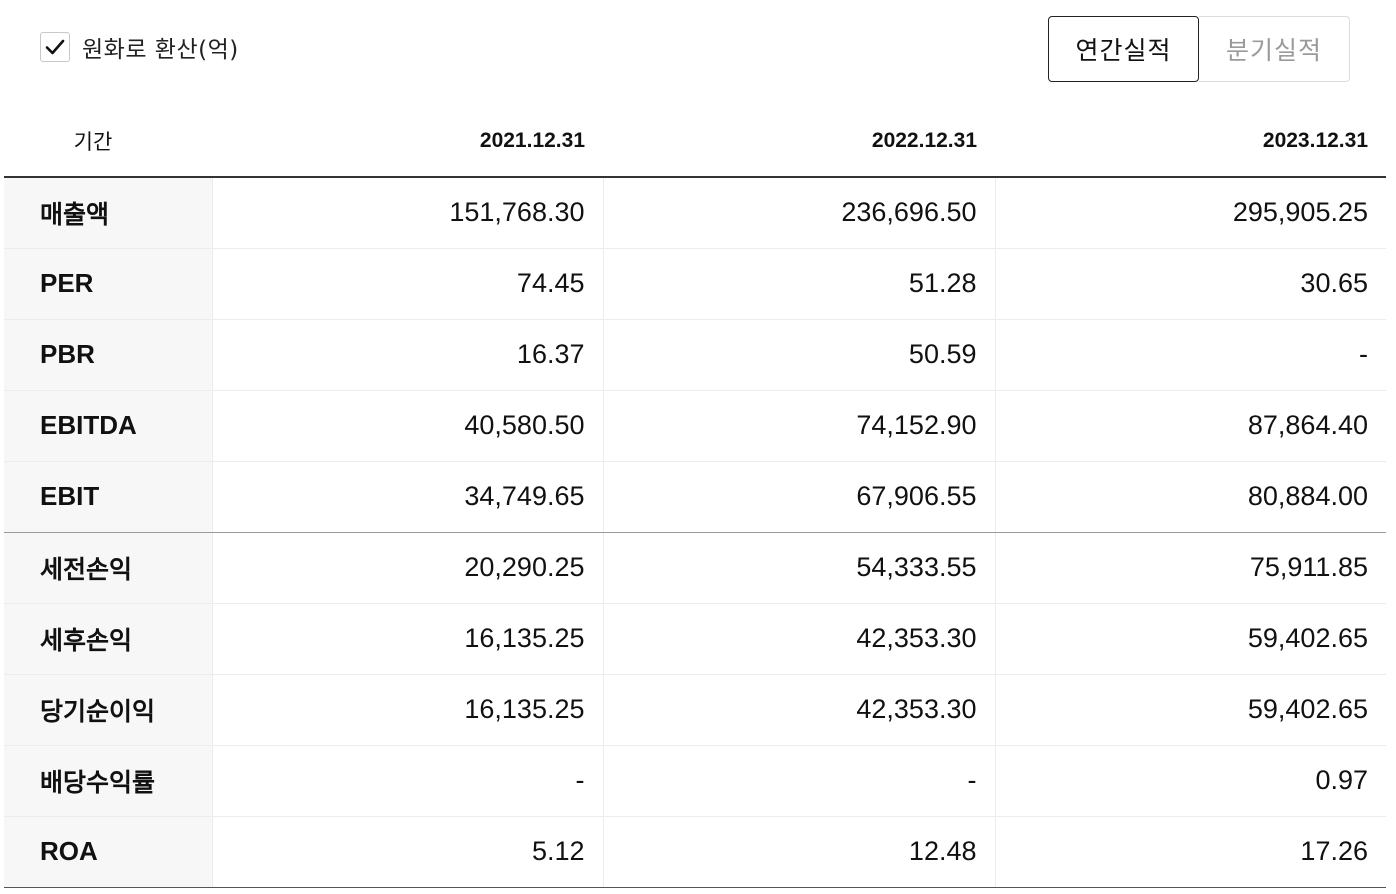 Image resolution: width=1396 pixels, height=894 pixels. I want to click on table-row: 당기순이익 16,135.25 42,353.30 59,402.65, so click(695, 710).